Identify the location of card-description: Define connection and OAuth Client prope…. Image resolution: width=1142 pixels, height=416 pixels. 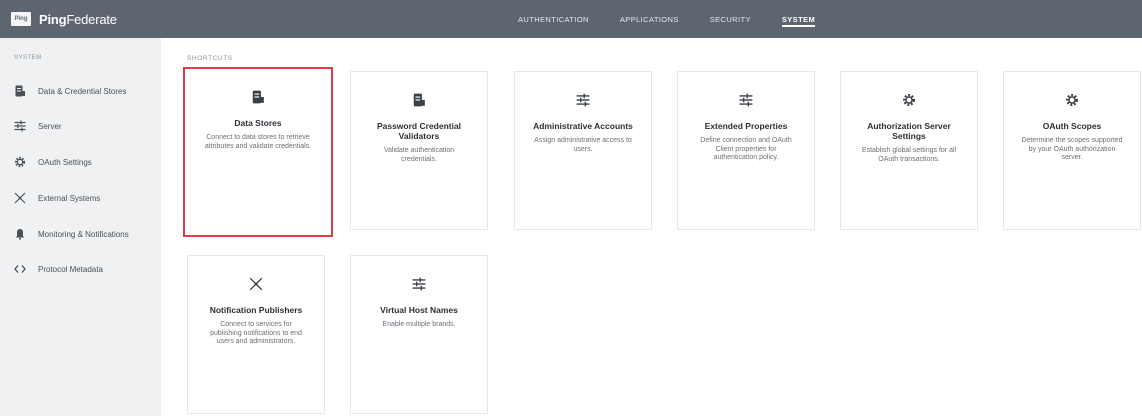
(746, 149).